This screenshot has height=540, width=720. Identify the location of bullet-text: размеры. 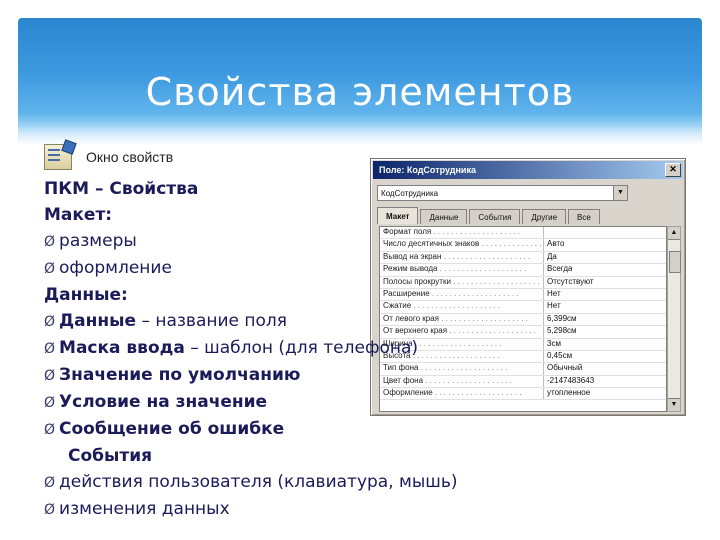
(98, 241).